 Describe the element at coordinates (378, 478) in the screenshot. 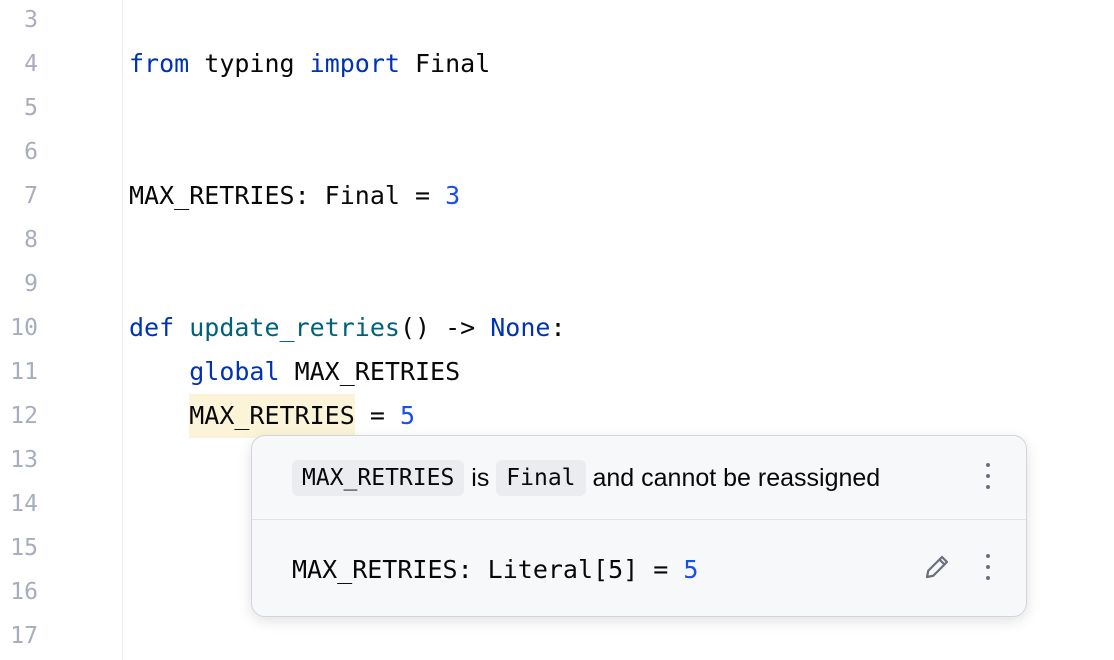

I see `variable-chip: MAX_RETRIES` at that location.